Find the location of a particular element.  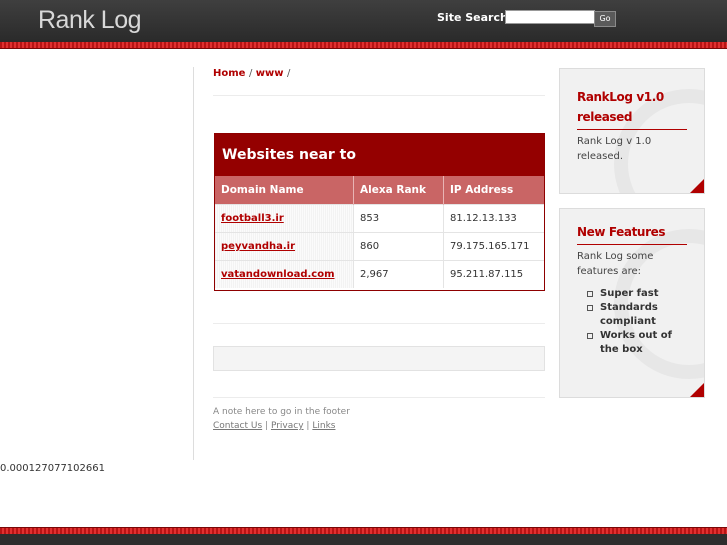

ip-cell: 81.12.13.133 is located at coordinates (493, 218).